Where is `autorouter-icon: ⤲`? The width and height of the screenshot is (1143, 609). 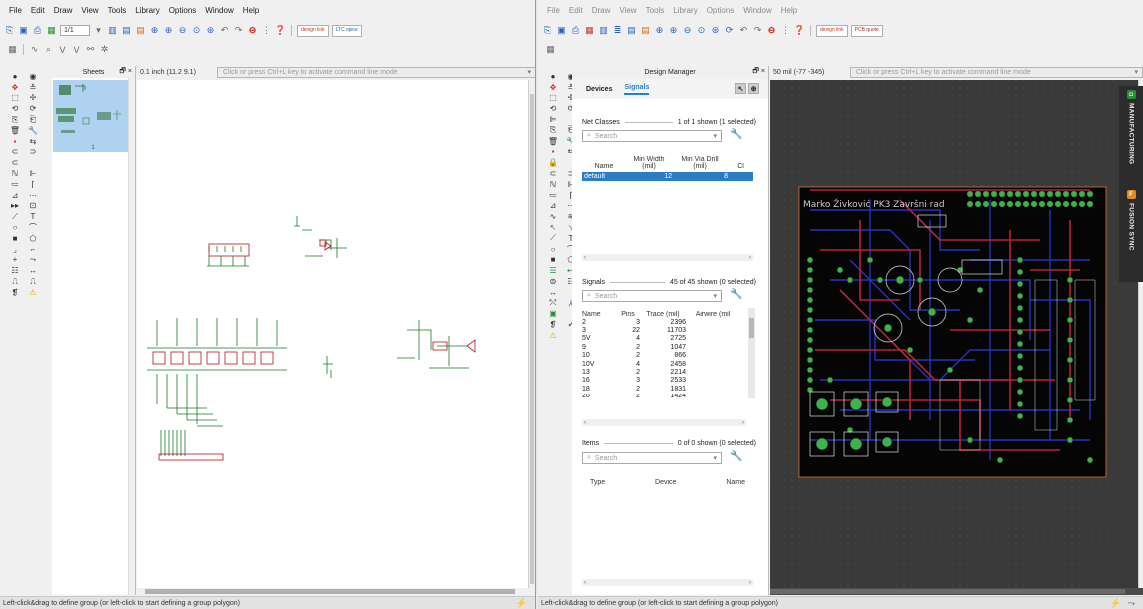
autorouter-icon: ⤲ is located at coordinates (553, 303).